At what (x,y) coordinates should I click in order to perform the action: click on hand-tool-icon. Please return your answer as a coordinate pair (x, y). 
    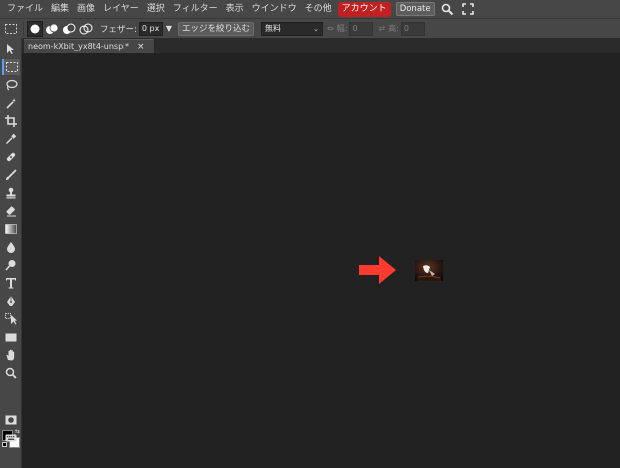
    Looking at the image, I should click on (11, 355).